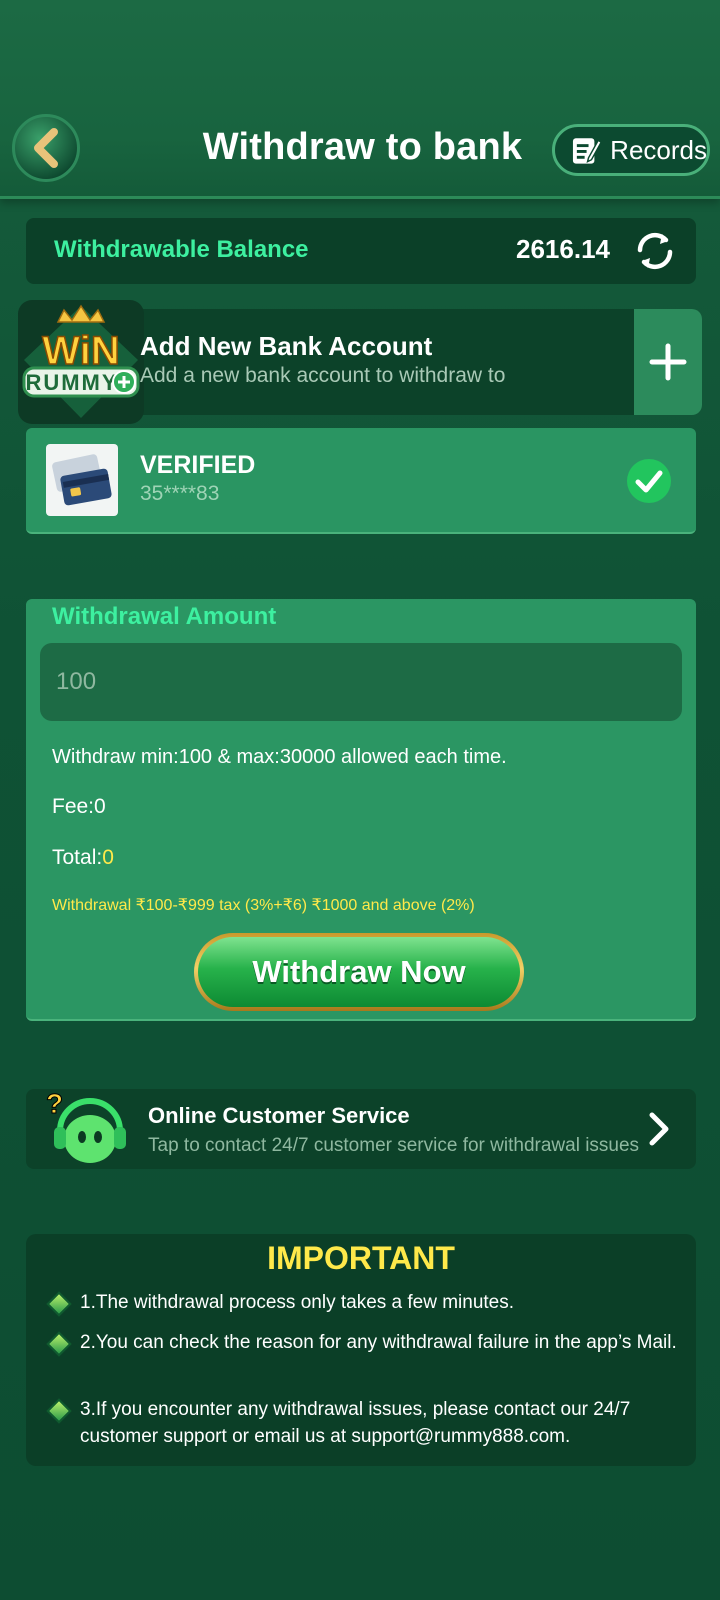  Describe the element at coordinates (649, 481) in the screenshot. I see `check-circle-icon` at that location.